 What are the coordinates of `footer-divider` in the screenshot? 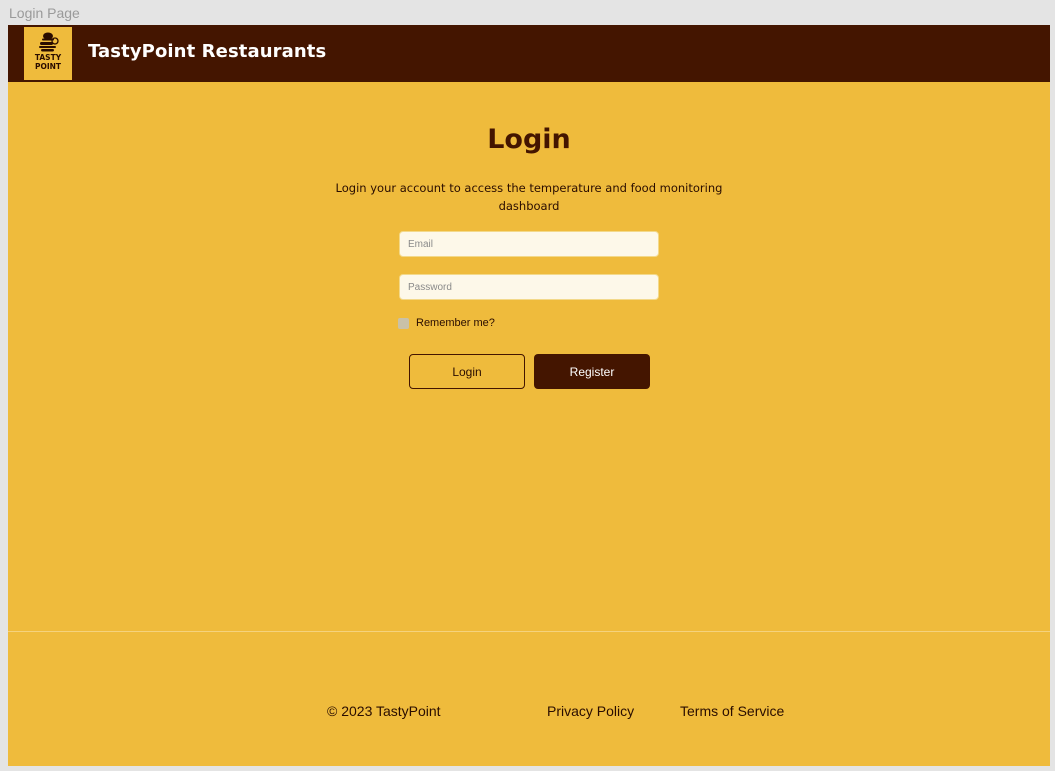 It's located at (529, 631).